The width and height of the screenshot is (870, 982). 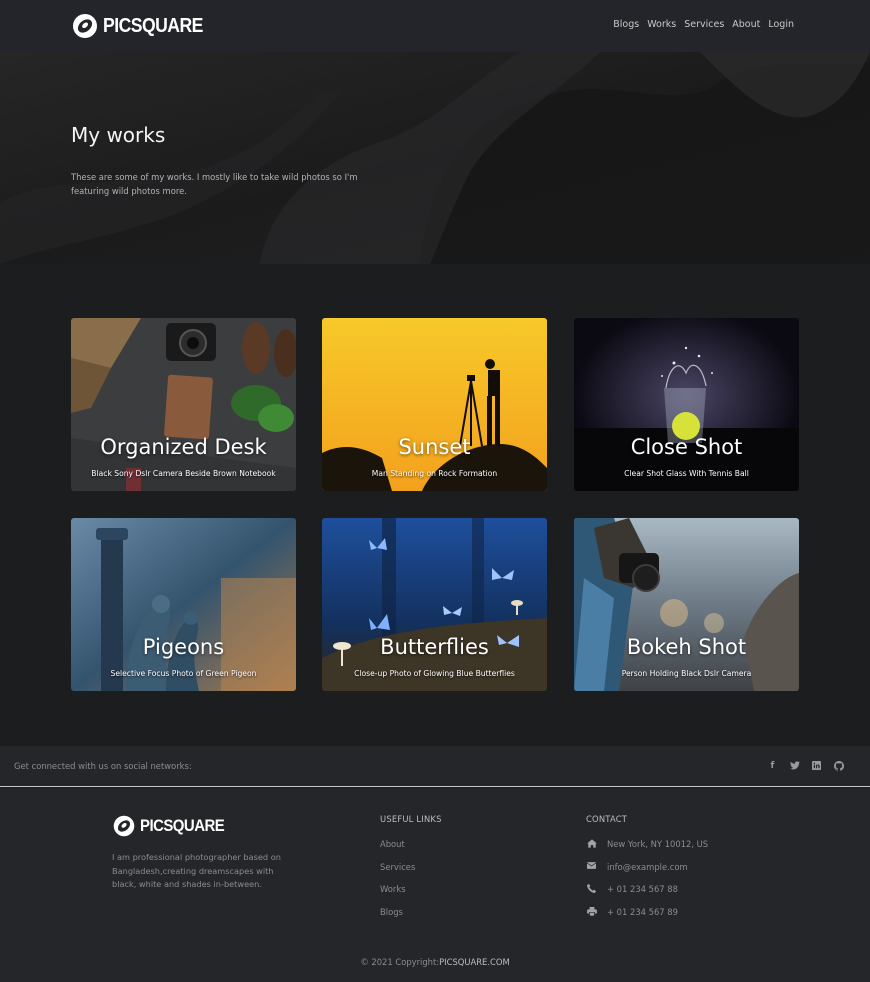 I want to click on contact-address: New York, NY 10012, US, so click(x=647, y=850).